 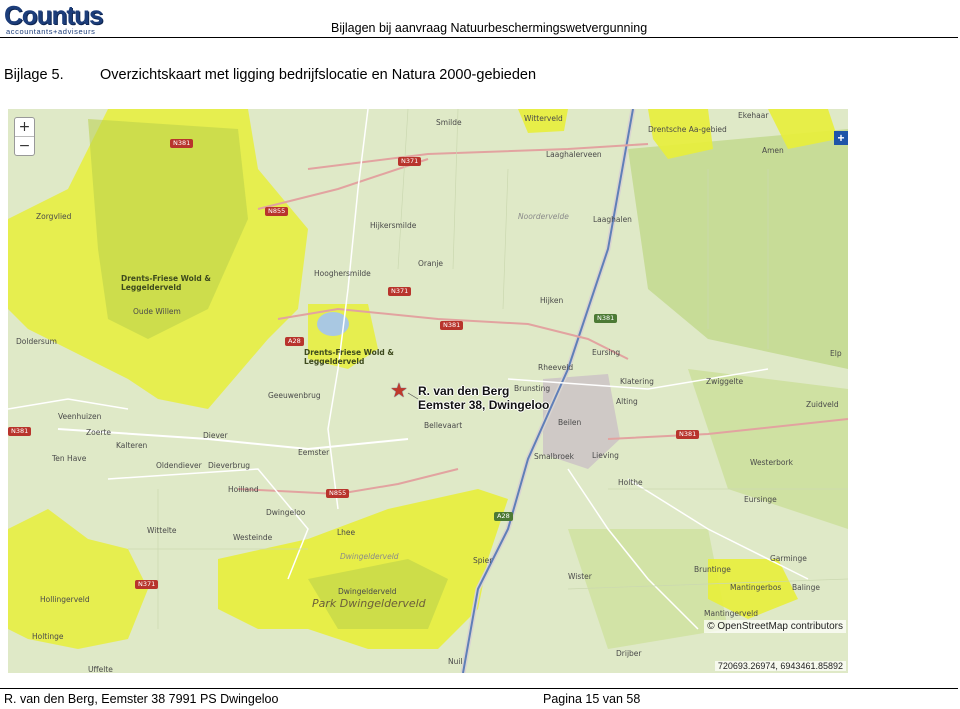 What do you see at coordinates (760, 499) in the screenshot?
I see `place-label: Eursinge` at bounding box center [760, 499].